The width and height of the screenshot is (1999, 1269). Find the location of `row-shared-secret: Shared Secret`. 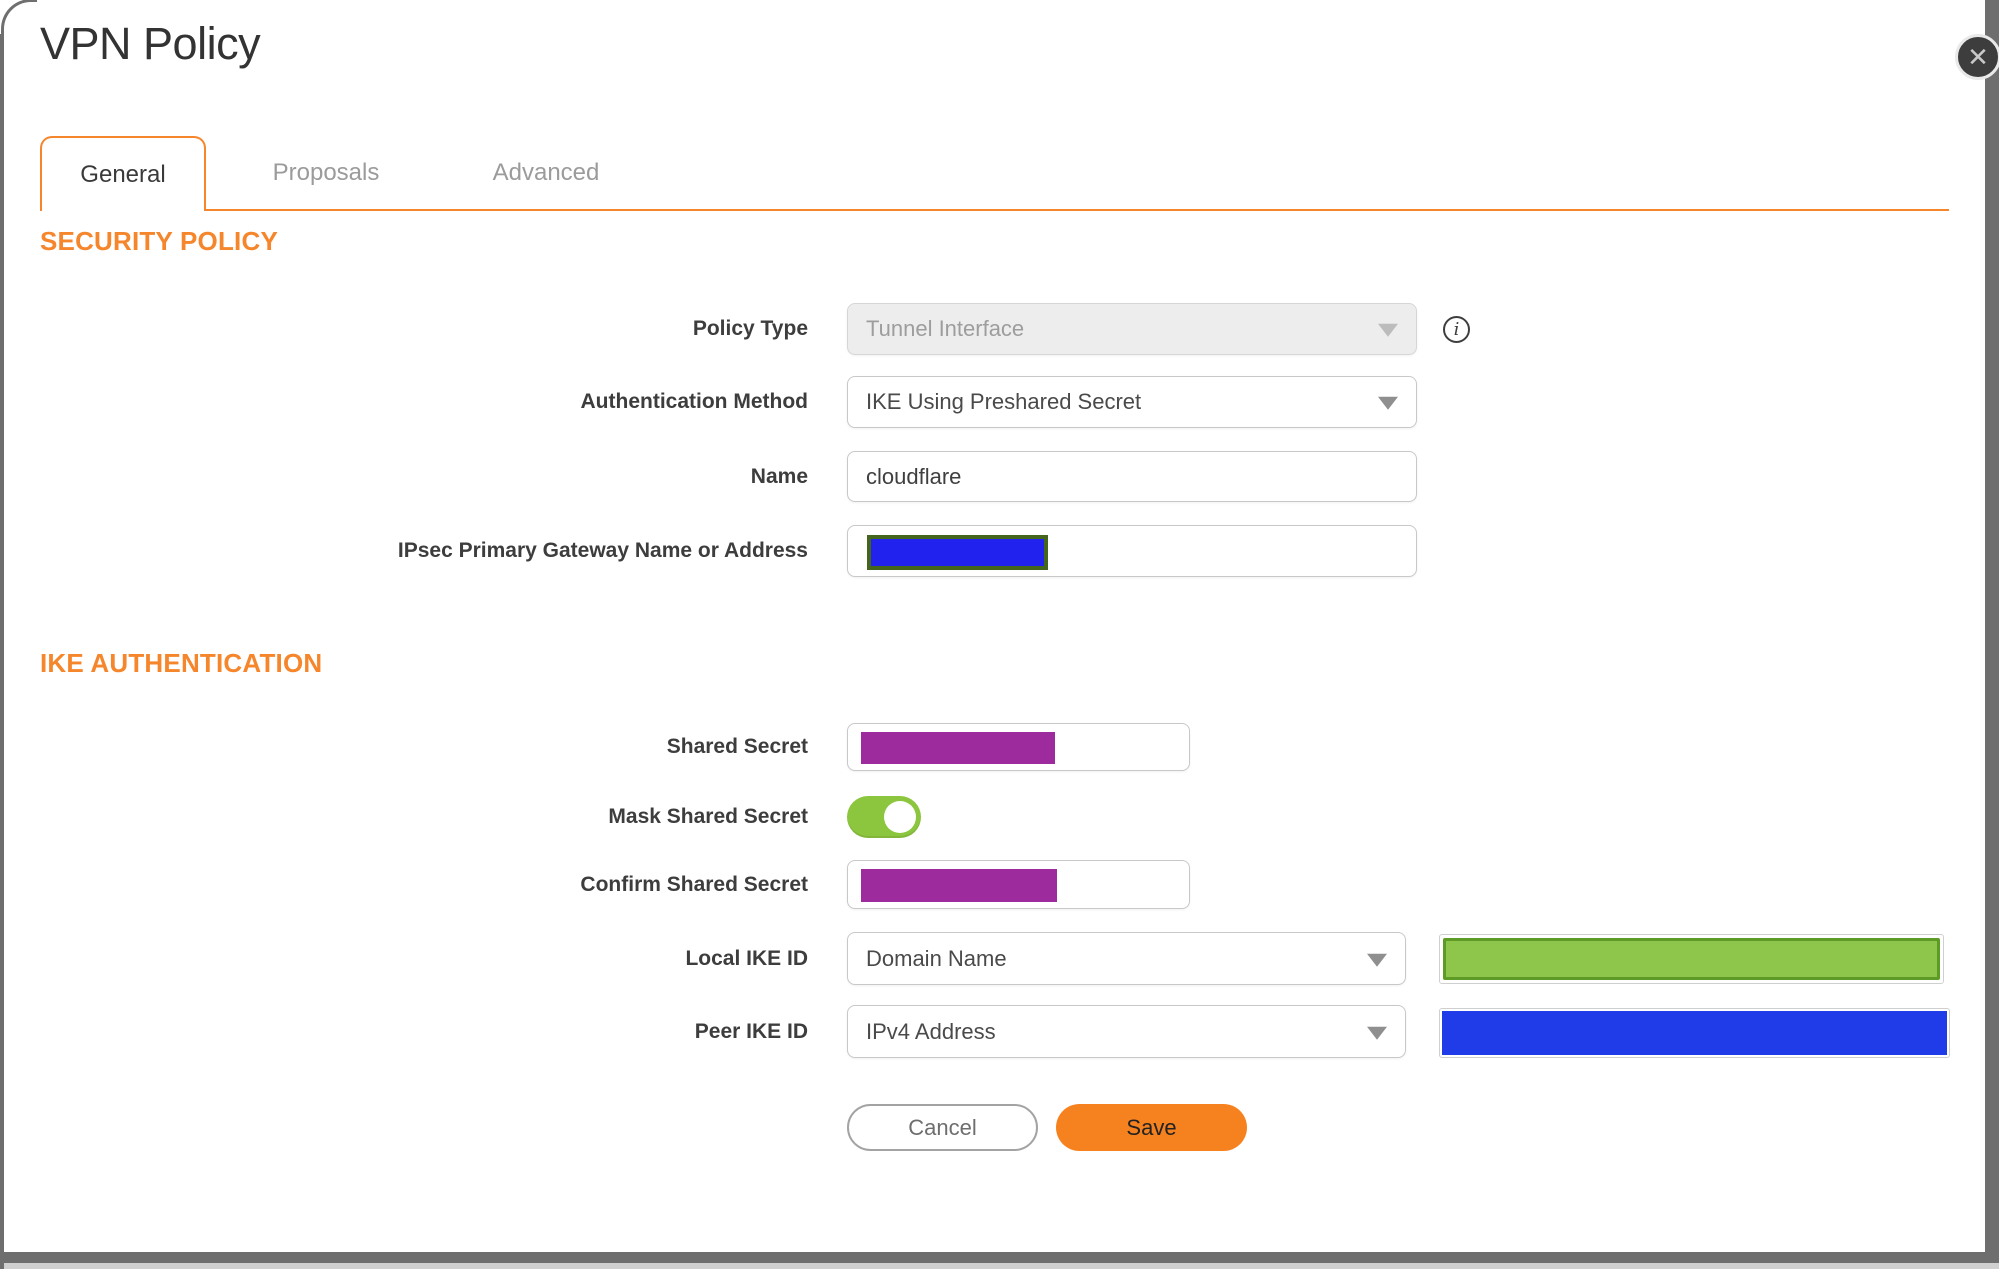

row-shared-secret: Shared Secret is located at coordinates (994, 747).